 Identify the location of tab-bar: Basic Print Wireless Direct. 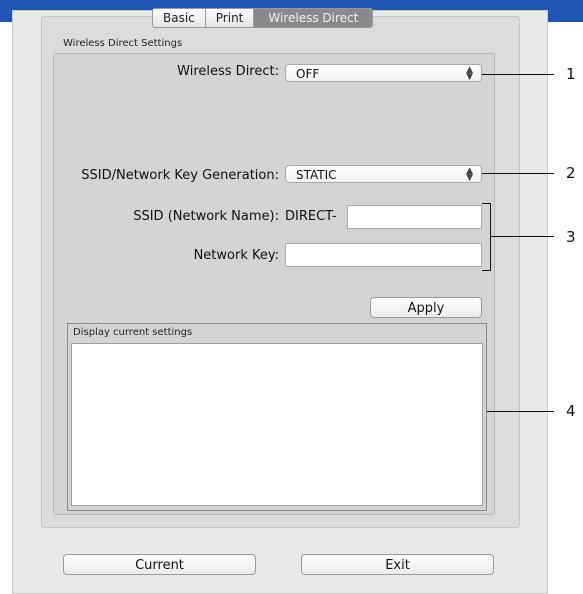
(263, 18).